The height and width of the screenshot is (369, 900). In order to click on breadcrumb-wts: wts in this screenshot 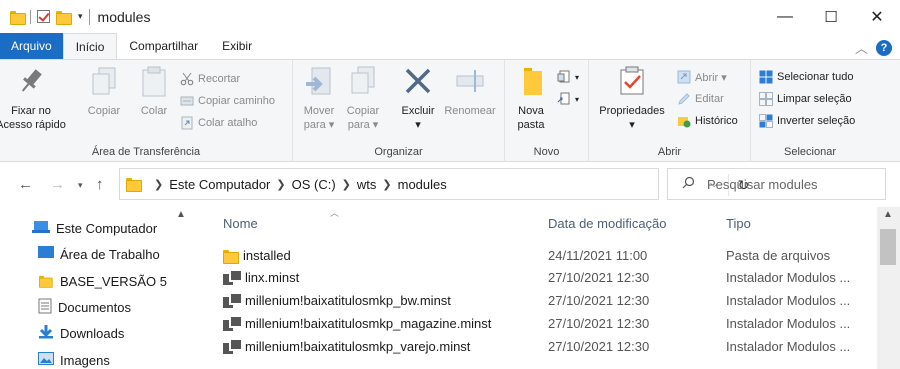, I will do `click(367, 184)`.